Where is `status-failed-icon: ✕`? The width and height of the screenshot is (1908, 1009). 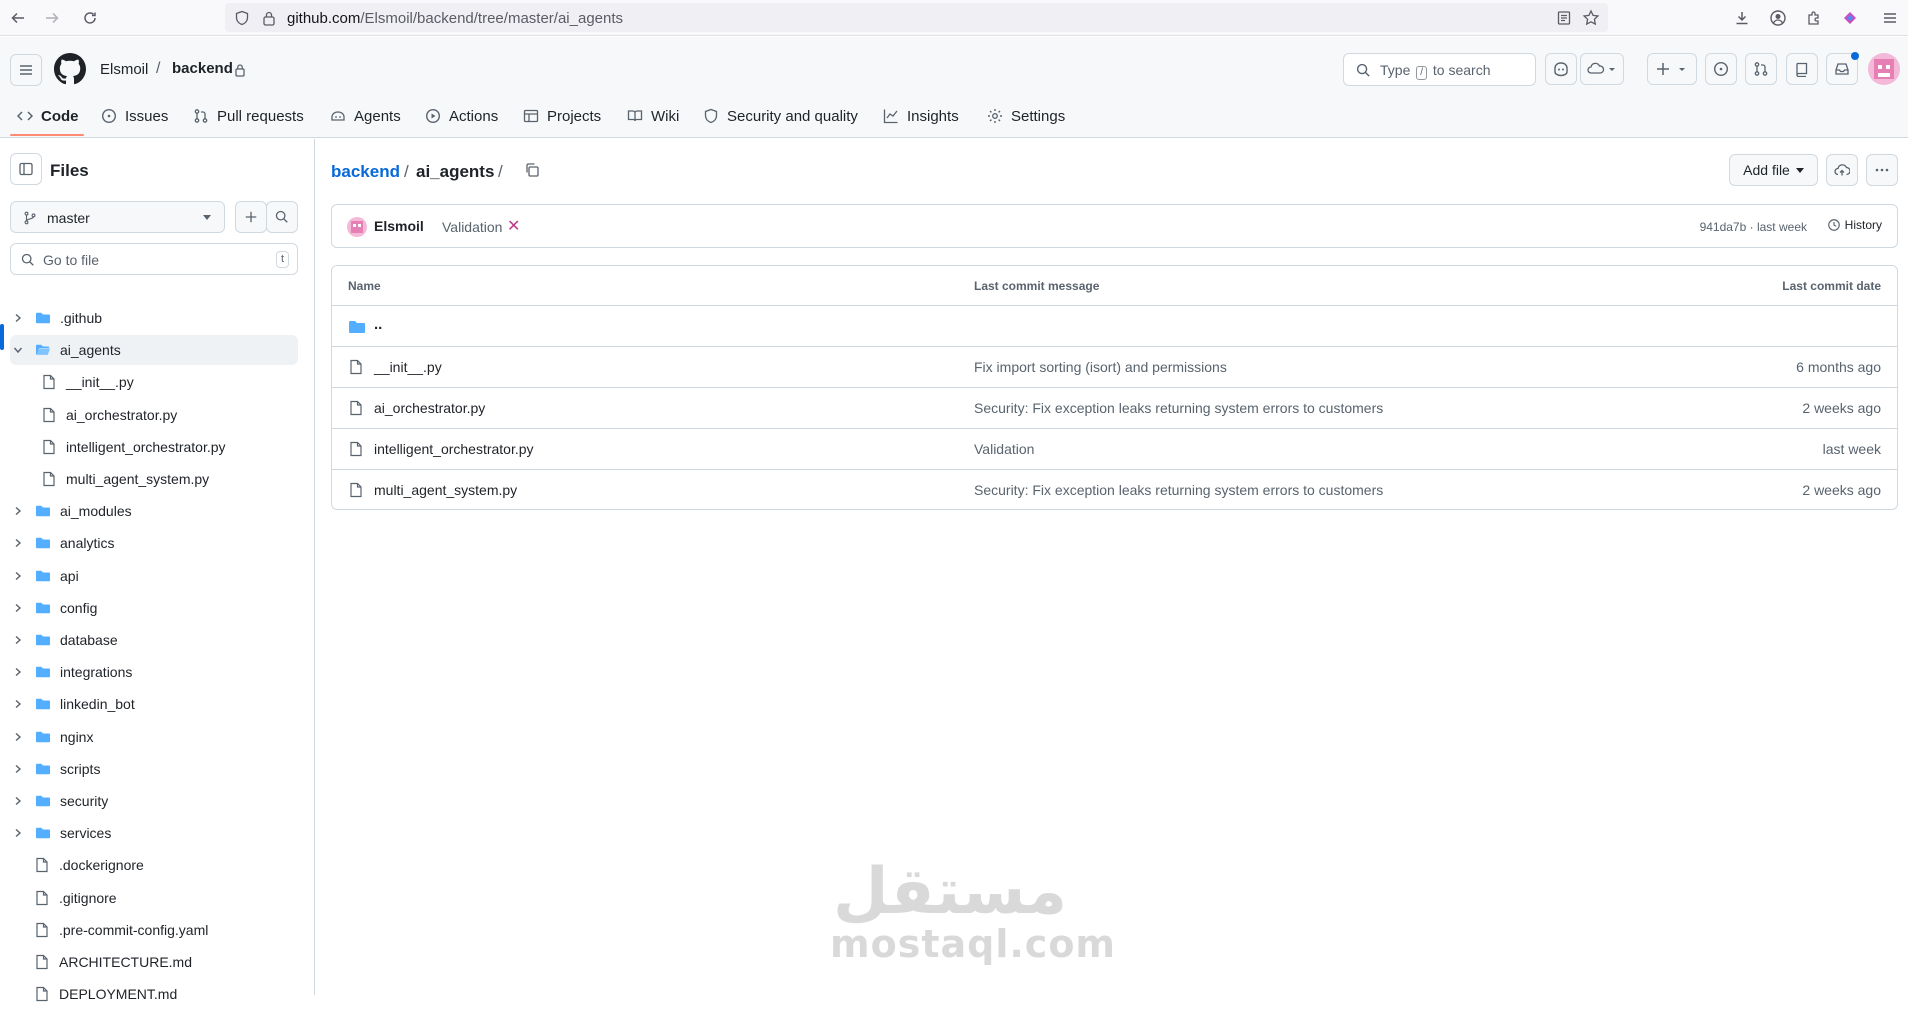
status-failed-icon: ✕ is located at coordinates (513, 226).